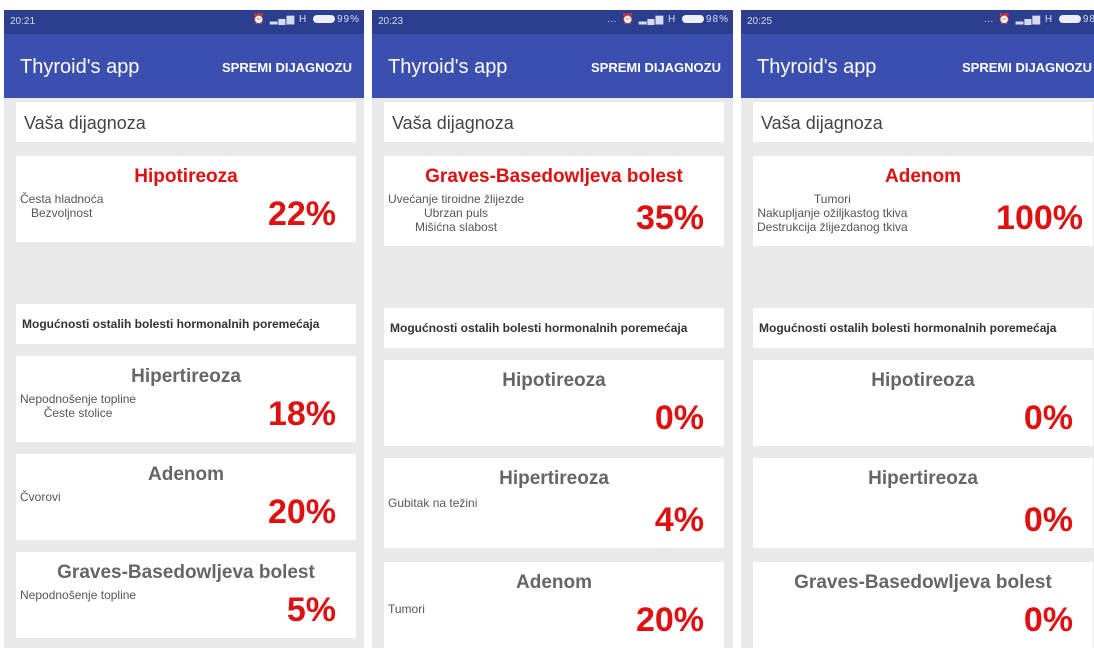 This screenshot has width=1094, height=648. I want to click on status-icons: … ⏰ ▂▄▆ H 98%, so click(668, 19).